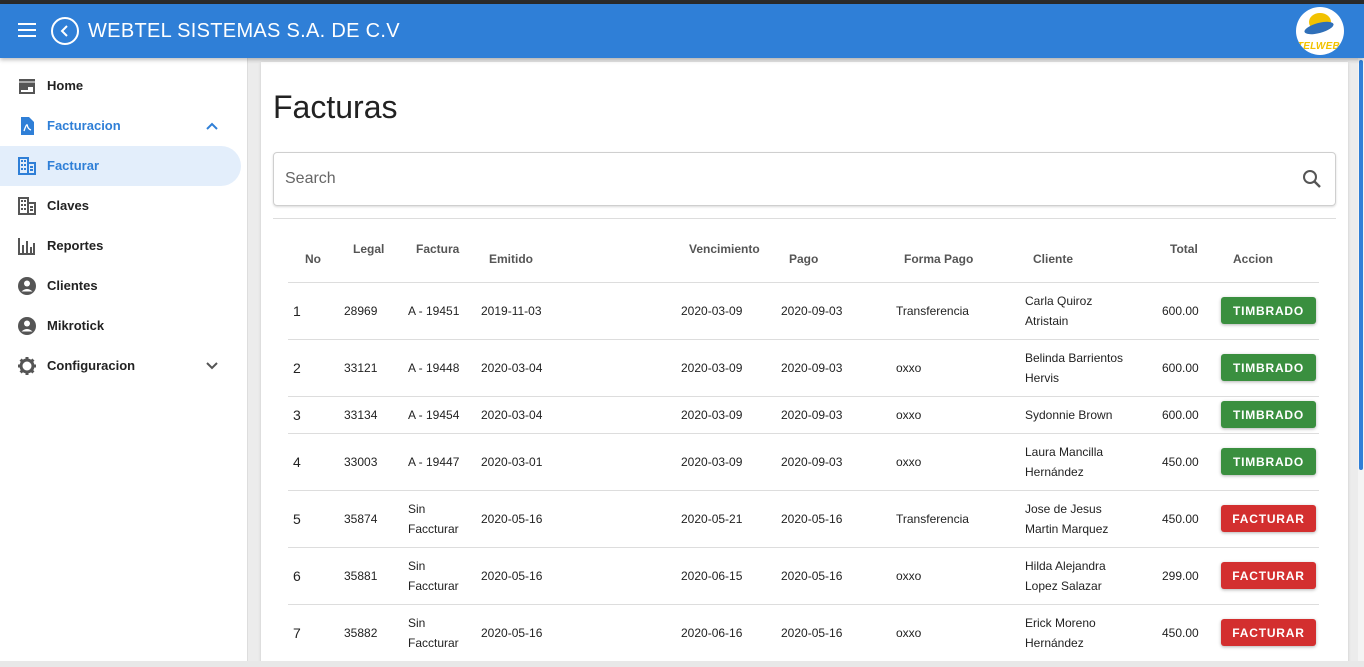  What do you see at coordinates (932, 311) in the screenshot?
I see `cell-forma-pago: Transferencia` at bounding box center [932, 311].